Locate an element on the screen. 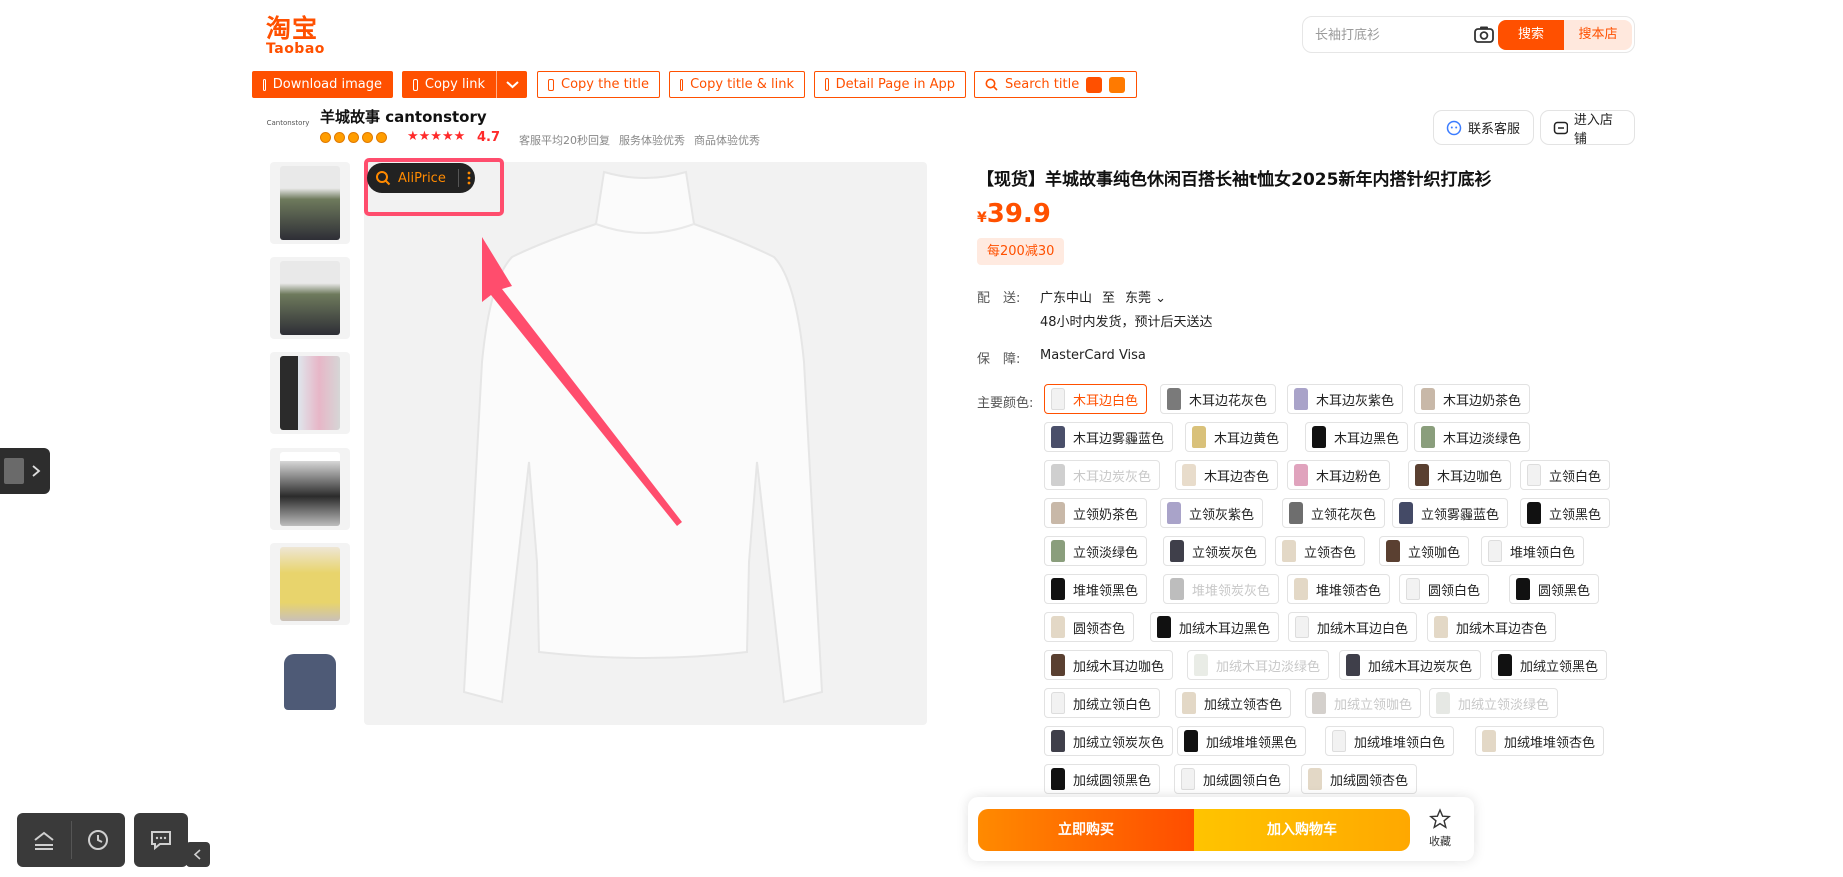  shipping-route: 广东中山 至 东莞 ⌄ is located at coordinates (1103, 296).